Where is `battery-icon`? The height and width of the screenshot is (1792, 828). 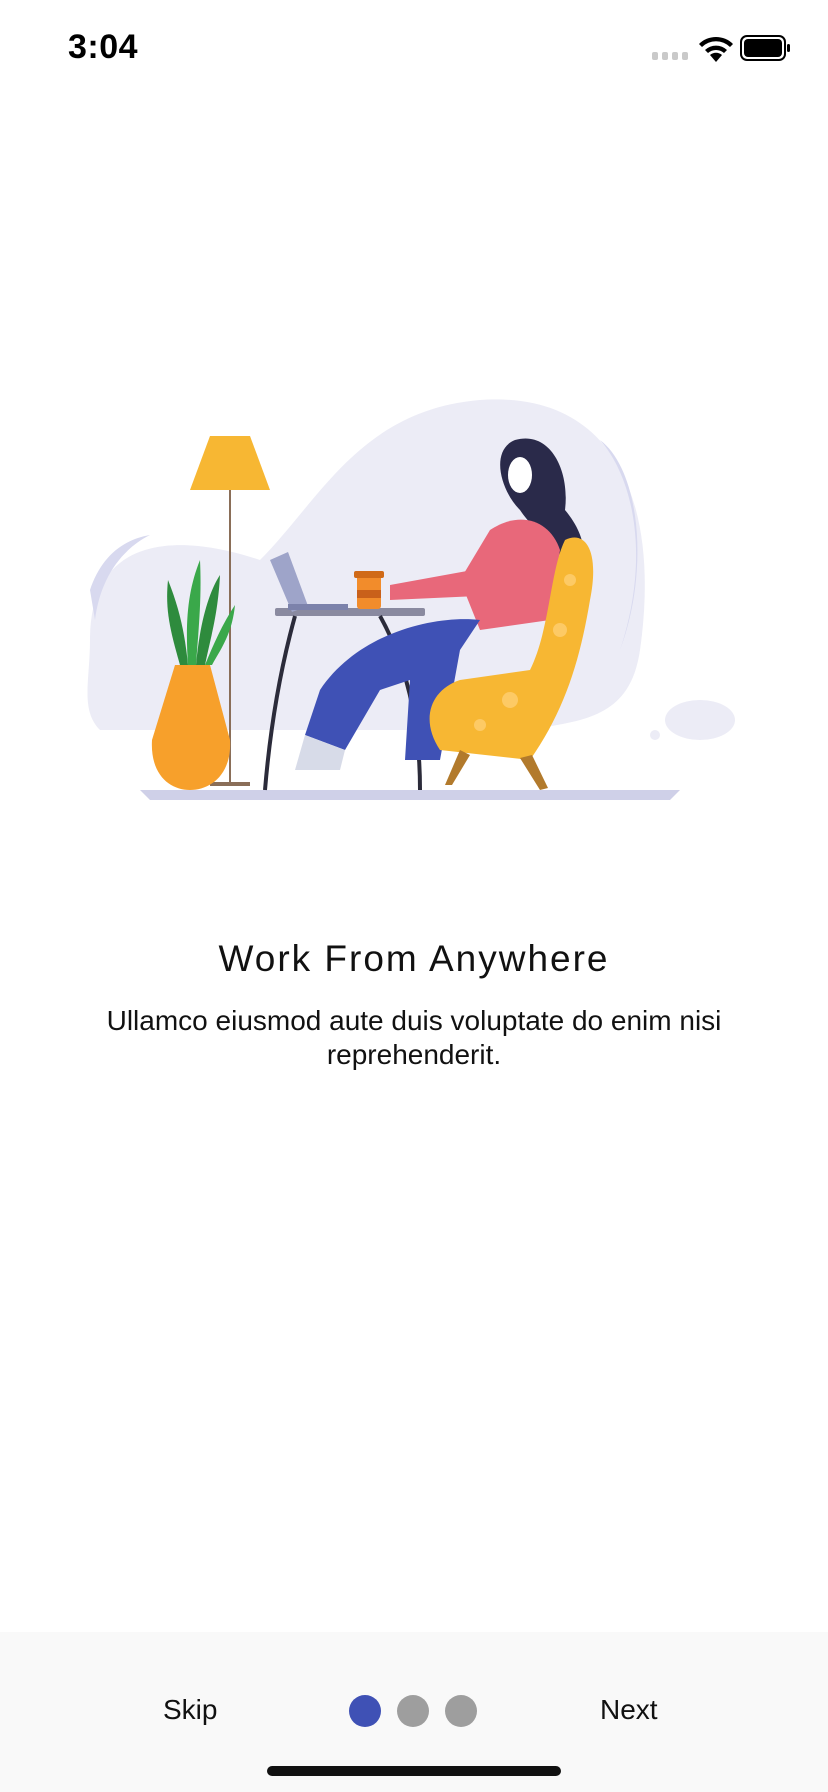
battery-icon is located at coordinates (765, 48).